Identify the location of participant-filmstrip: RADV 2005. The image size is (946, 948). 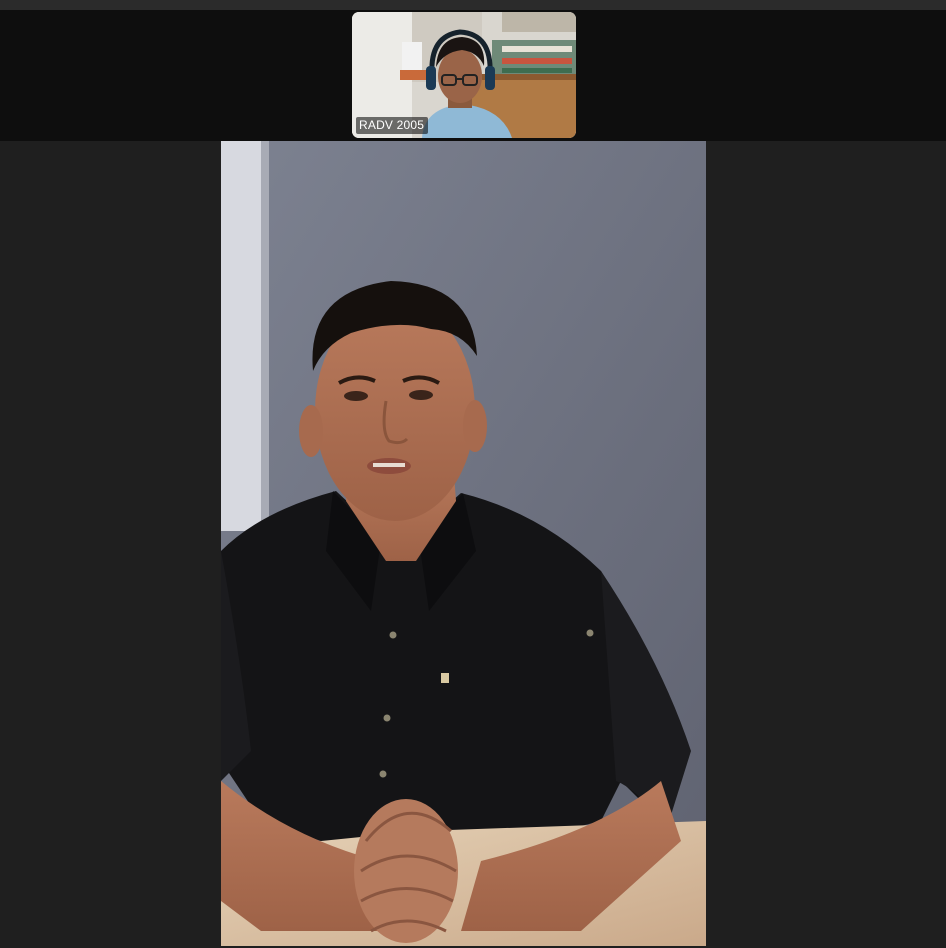
(473, 75).